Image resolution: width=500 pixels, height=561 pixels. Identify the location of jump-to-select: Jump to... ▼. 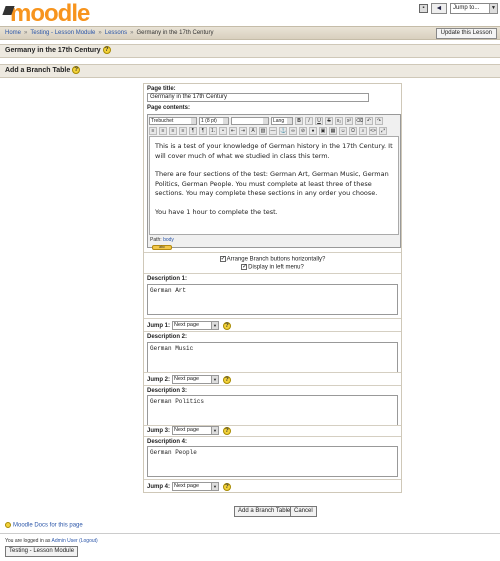
(474, 8).